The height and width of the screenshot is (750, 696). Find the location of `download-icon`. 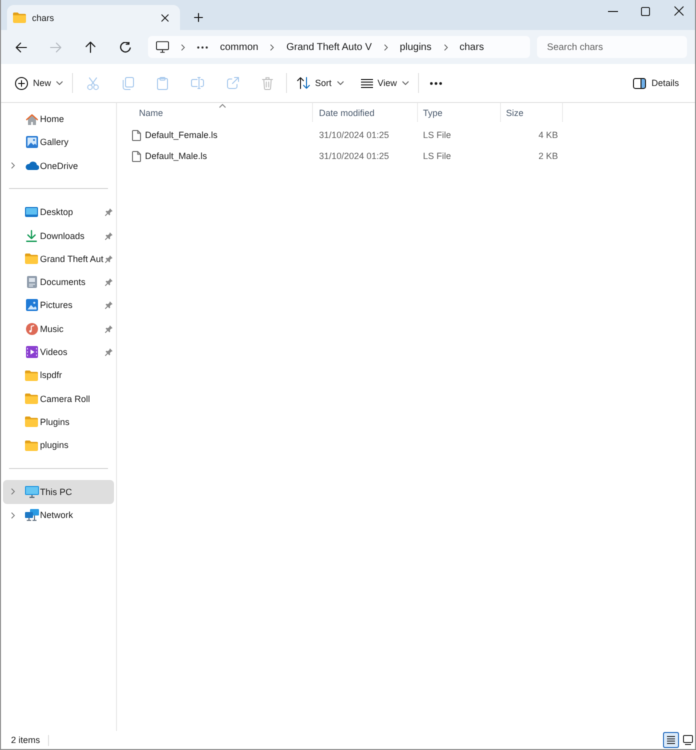

download-icon is located at coordinates (31, 236).